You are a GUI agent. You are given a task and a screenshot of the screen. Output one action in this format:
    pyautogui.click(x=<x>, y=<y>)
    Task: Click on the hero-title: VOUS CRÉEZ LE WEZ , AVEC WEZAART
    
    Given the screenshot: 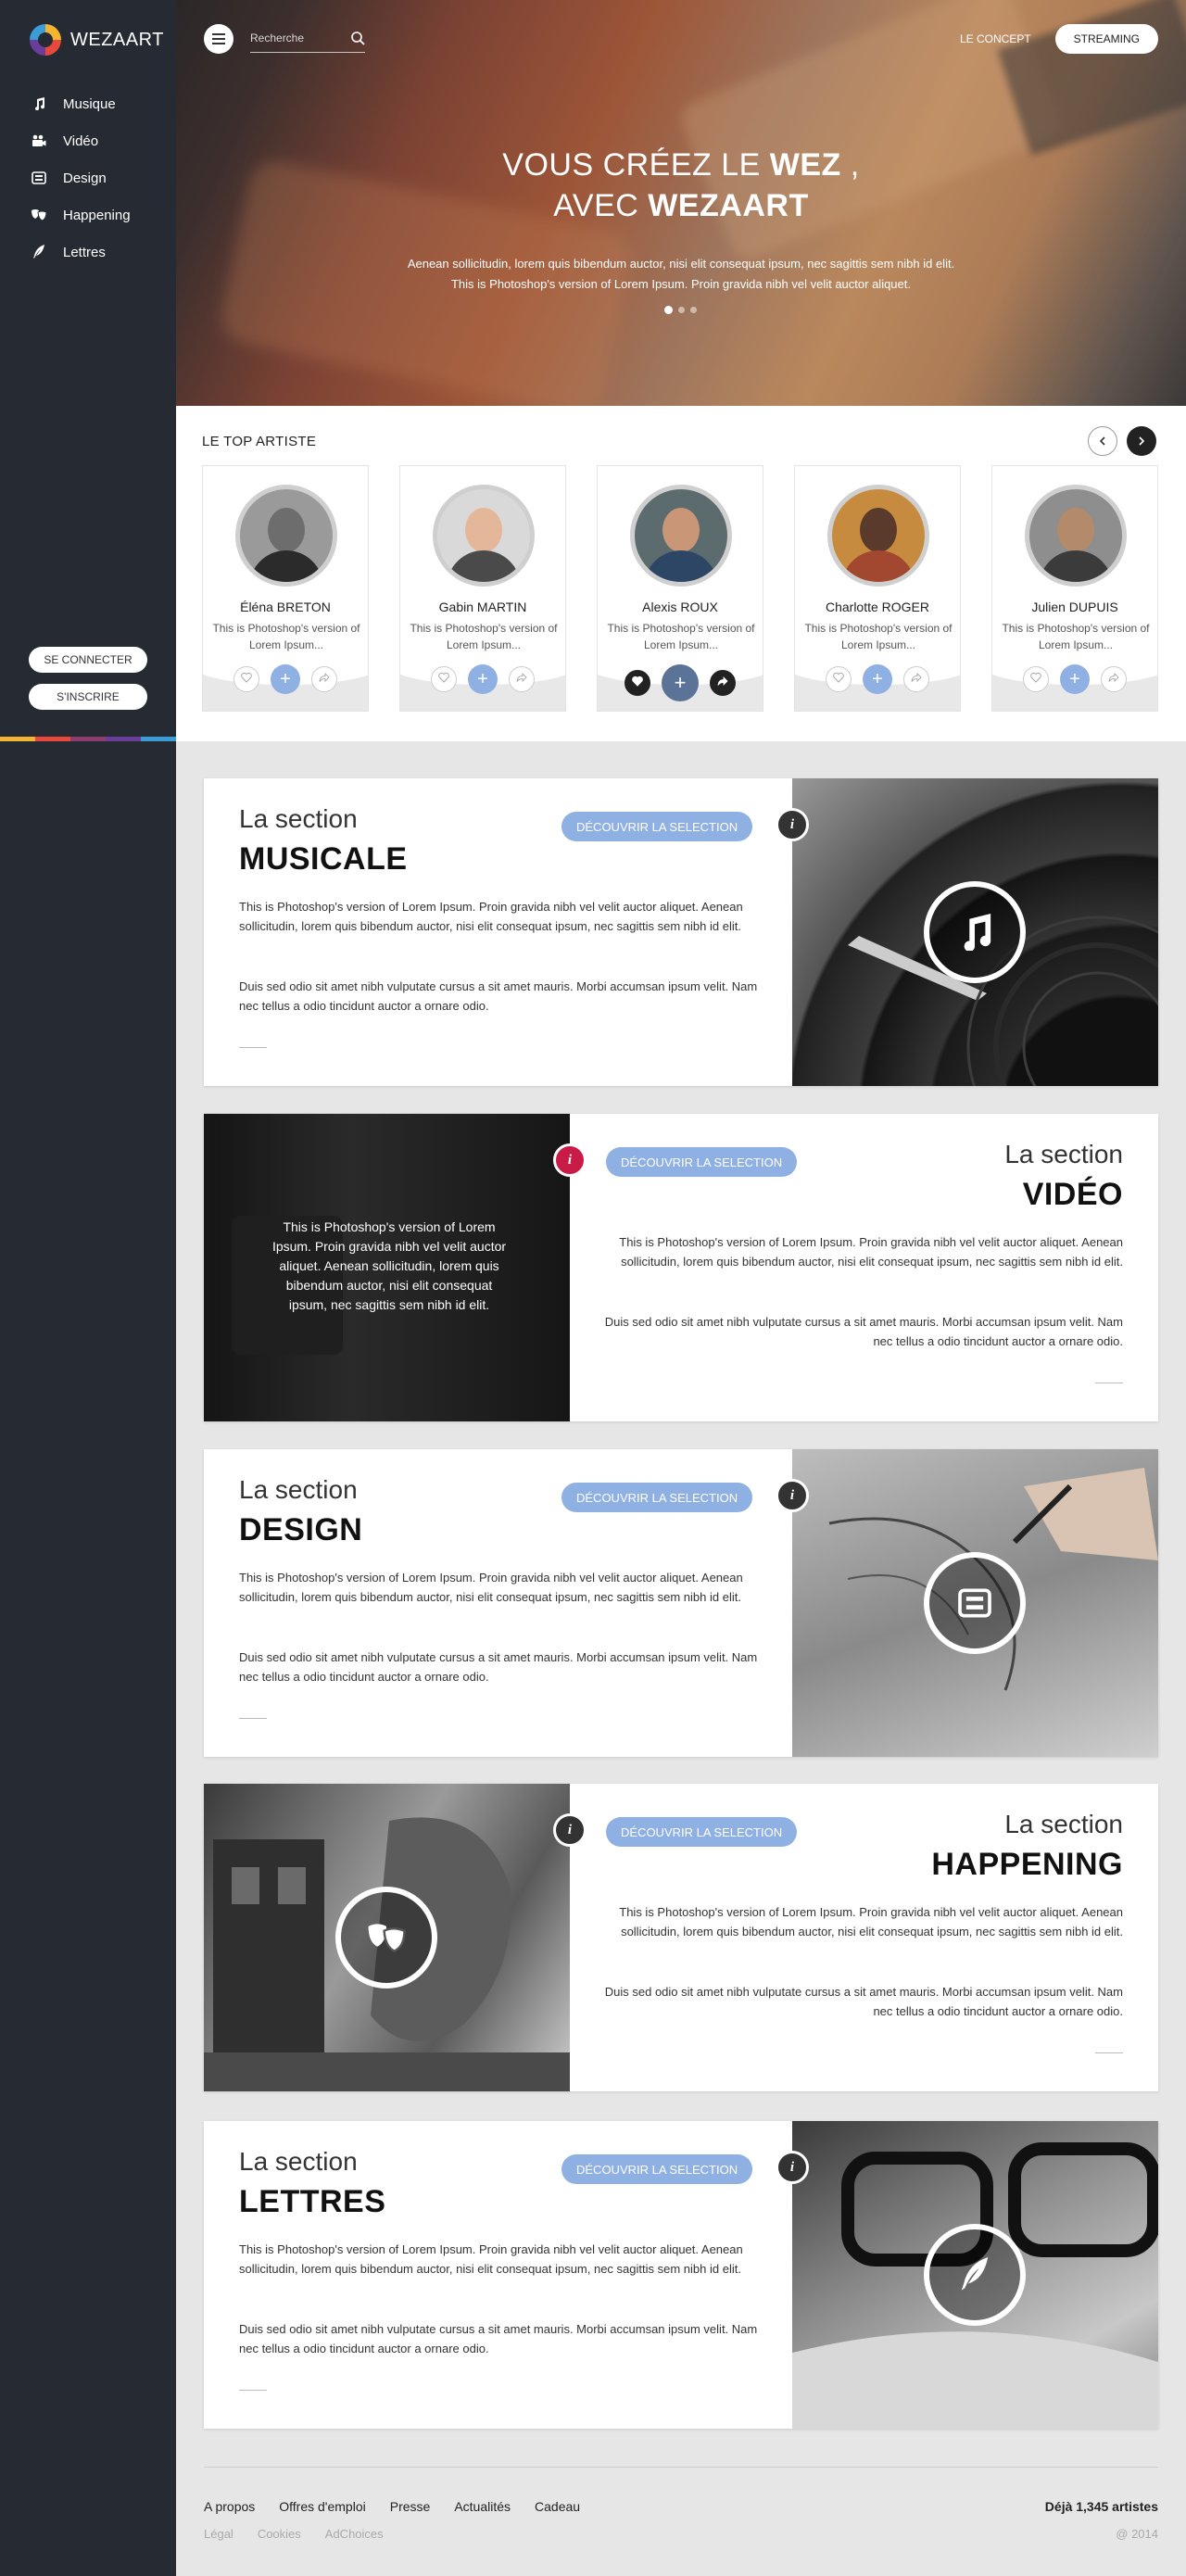 What is the action you would take?
    pyautogui.click(x=681, y=186)
    